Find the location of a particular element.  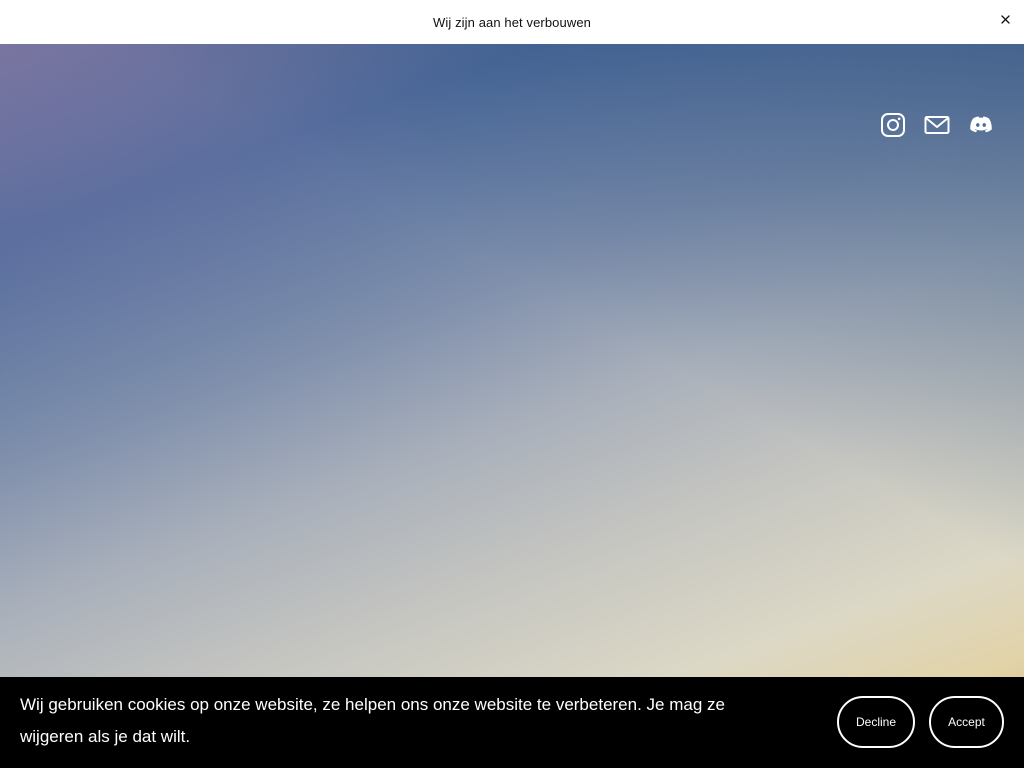

announcement-bar: Wij zijn aan het verbouwen is located at coordinates (512, 22).